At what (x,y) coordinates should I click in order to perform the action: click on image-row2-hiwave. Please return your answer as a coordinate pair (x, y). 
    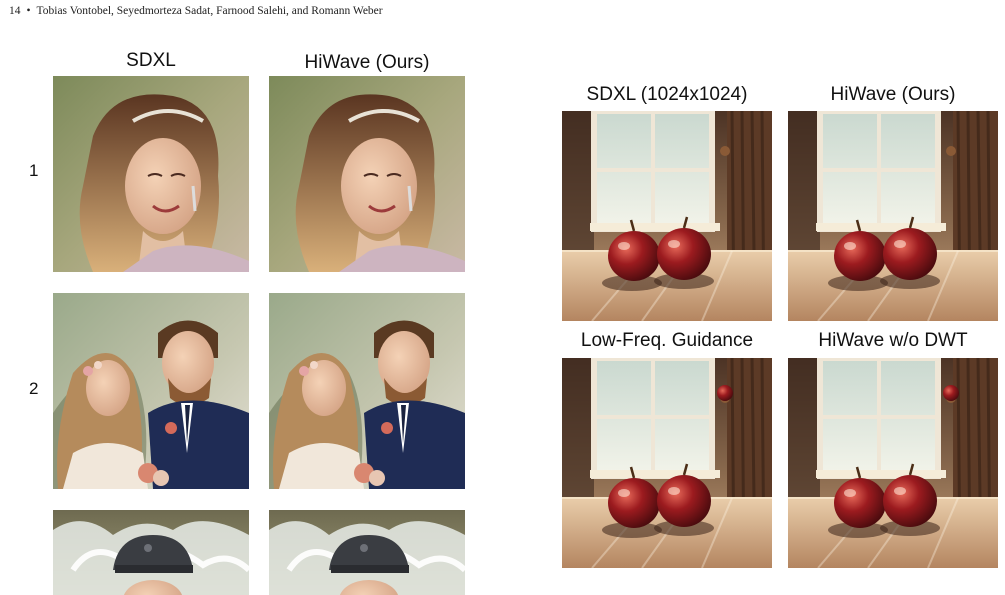
    Looking at the image, I should click on (367, 391).